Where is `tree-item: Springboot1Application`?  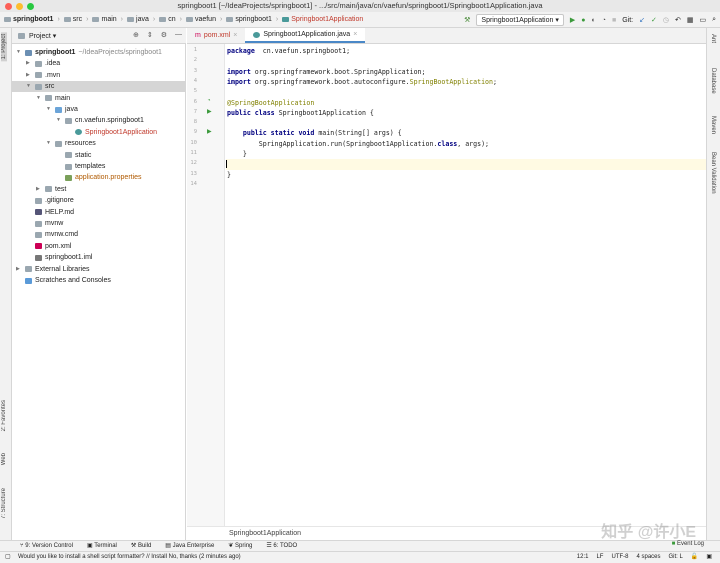
tree-item: Springboot1Application is located at coordinates (99, 132).